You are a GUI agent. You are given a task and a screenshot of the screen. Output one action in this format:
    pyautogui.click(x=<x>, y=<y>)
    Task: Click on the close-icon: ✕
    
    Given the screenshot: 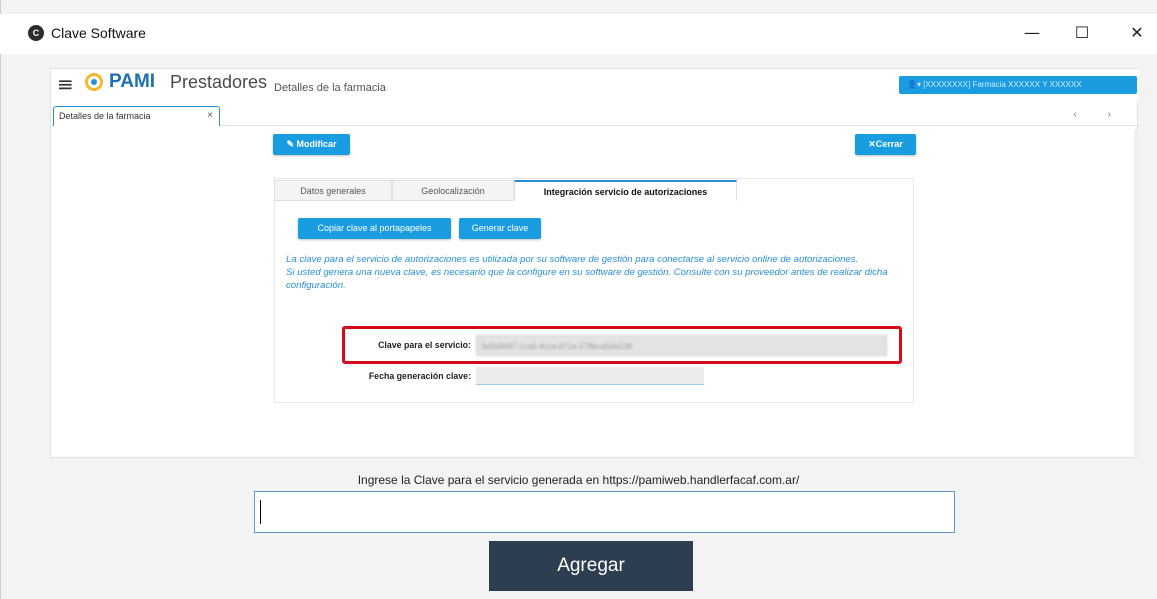 What is the action you would take?
    pyautogui.click(x=872, y=144)
    